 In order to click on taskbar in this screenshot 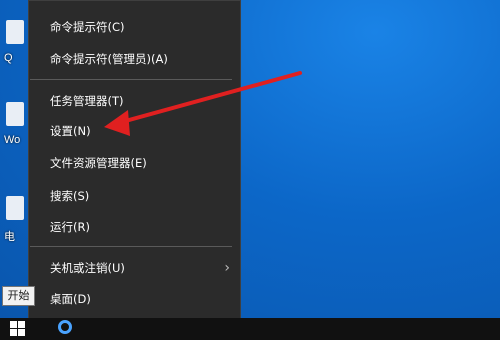, I will do `click(250, 329)`.